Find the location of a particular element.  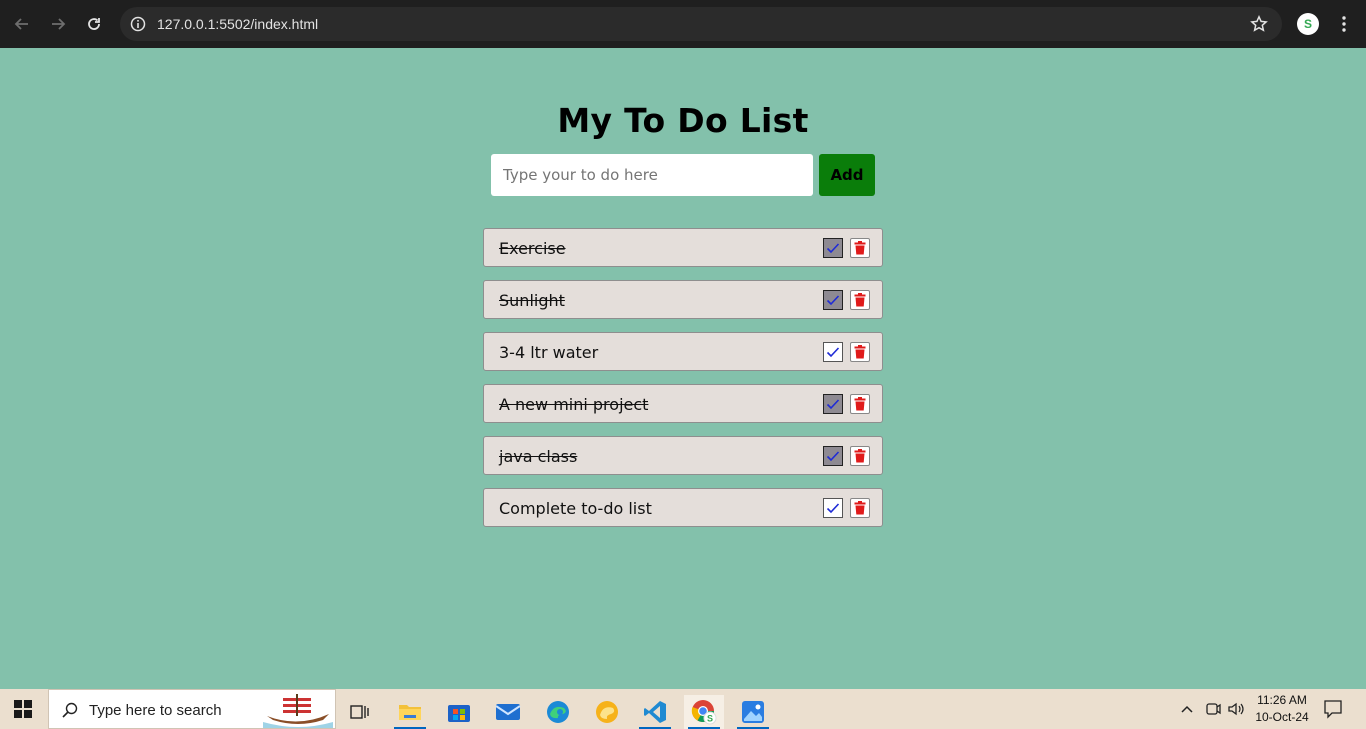

edge-canary-icon is located at coordinates (607, 712).